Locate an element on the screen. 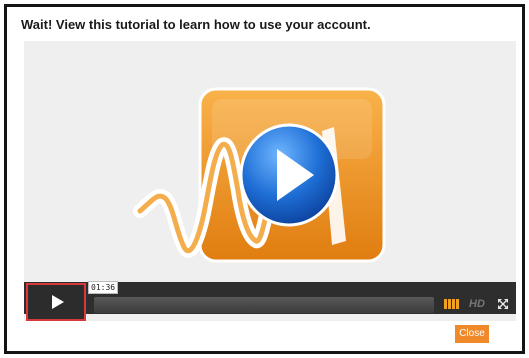 Image resolution: width=529 pixels, height=358 pixels. time-display: 01:36 is located at coordinates (103, 287).